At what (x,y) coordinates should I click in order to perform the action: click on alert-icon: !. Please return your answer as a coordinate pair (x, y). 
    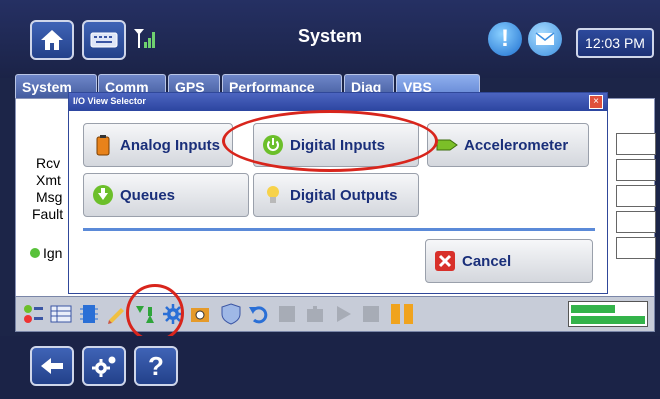
    Looking at the image, I should click on (505, 38).